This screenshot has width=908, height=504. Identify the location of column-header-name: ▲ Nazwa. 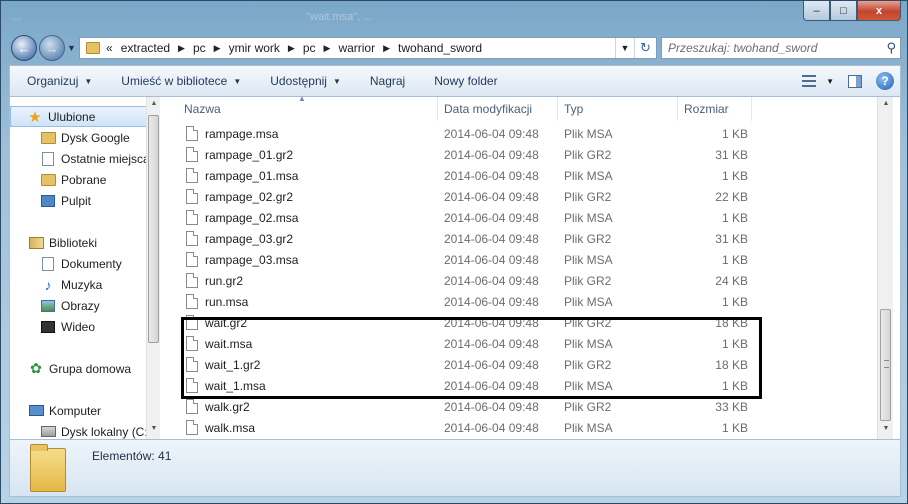
(304, 108).